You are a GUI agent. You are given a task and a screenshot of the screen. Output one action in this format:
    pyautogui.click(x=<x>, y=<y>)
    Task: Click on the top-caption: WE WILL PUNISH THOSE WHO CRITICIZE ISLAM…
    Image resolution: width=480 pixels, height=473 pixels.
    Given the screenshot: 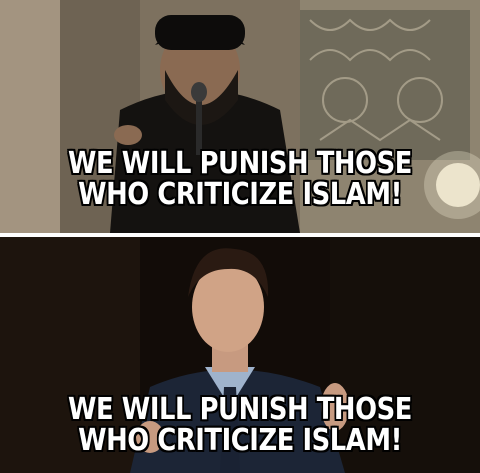 What is the action you would take?
    pyautogui.click(x=240, y=179)
    